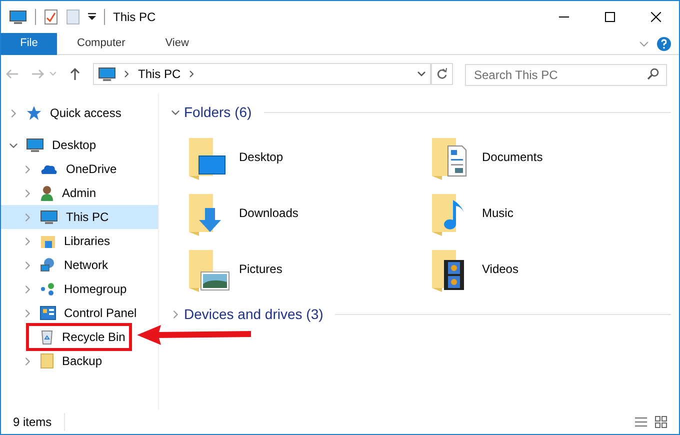 This screenshot has height=435, width=680. I want to click on folder-label: Desktop, so click(261, 157).